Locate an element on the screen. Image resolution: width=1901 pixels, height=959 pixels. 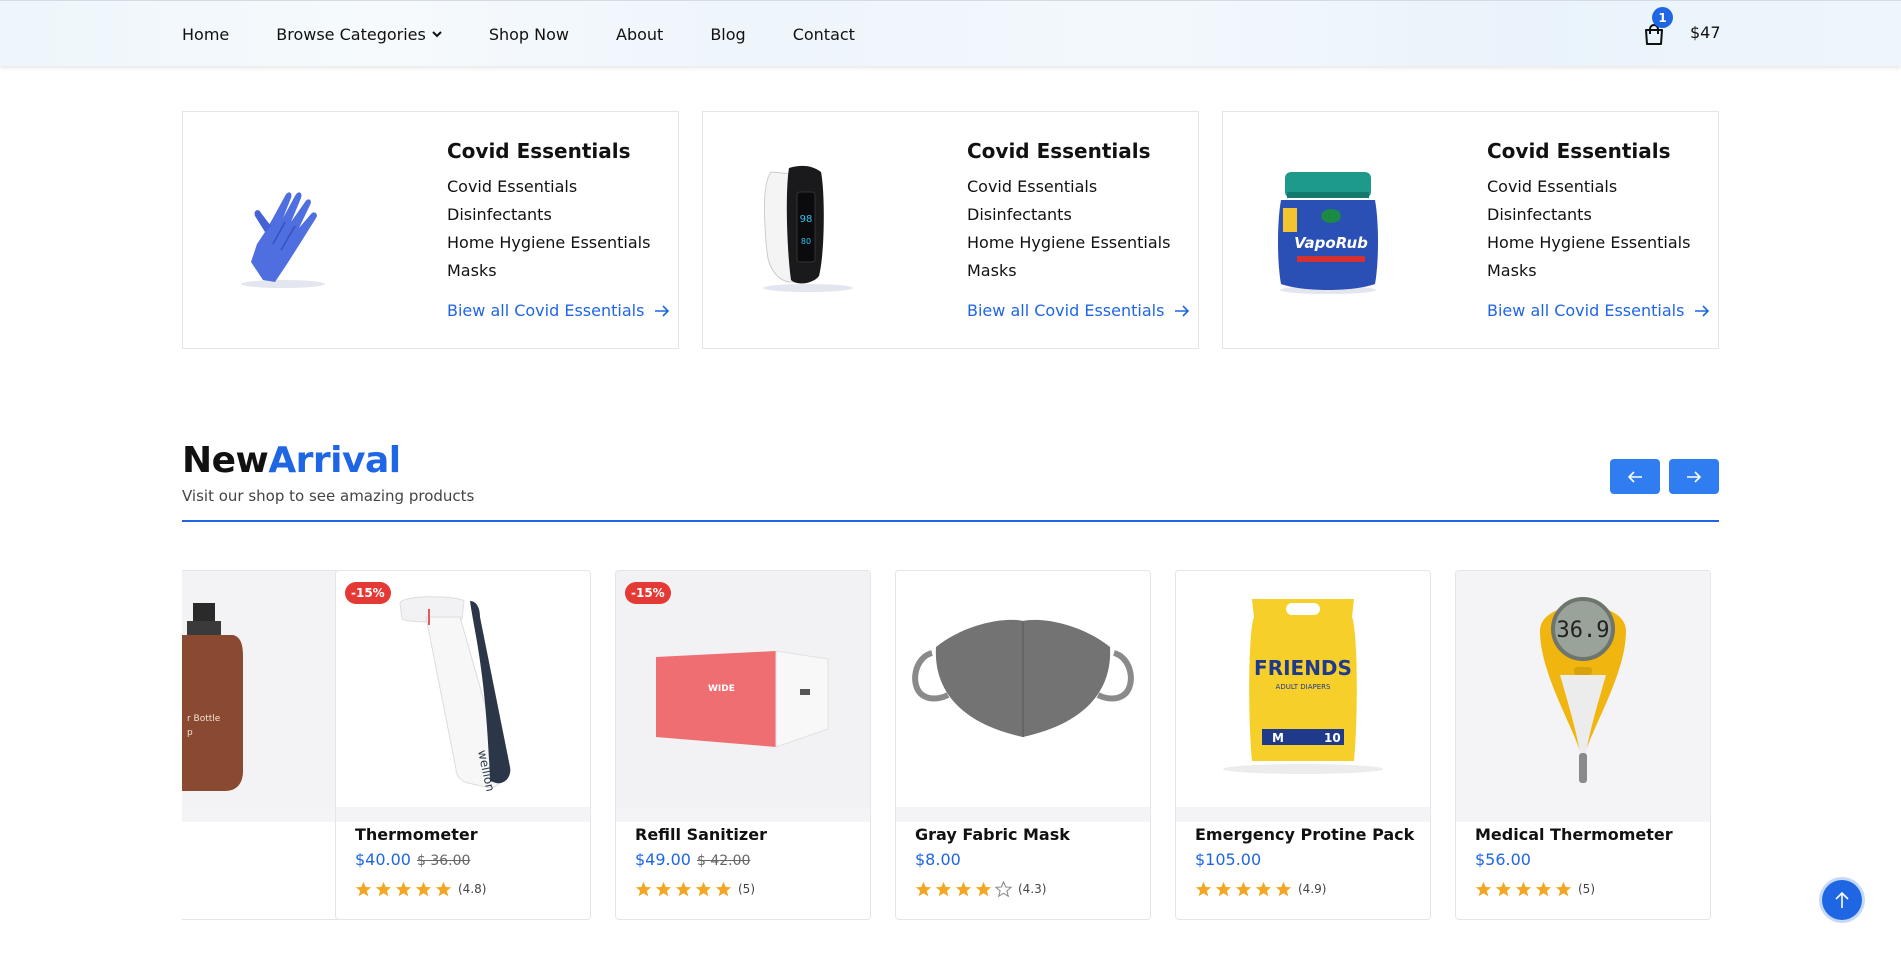
product-image: wellion -15% is located at coordinates (463, 689).